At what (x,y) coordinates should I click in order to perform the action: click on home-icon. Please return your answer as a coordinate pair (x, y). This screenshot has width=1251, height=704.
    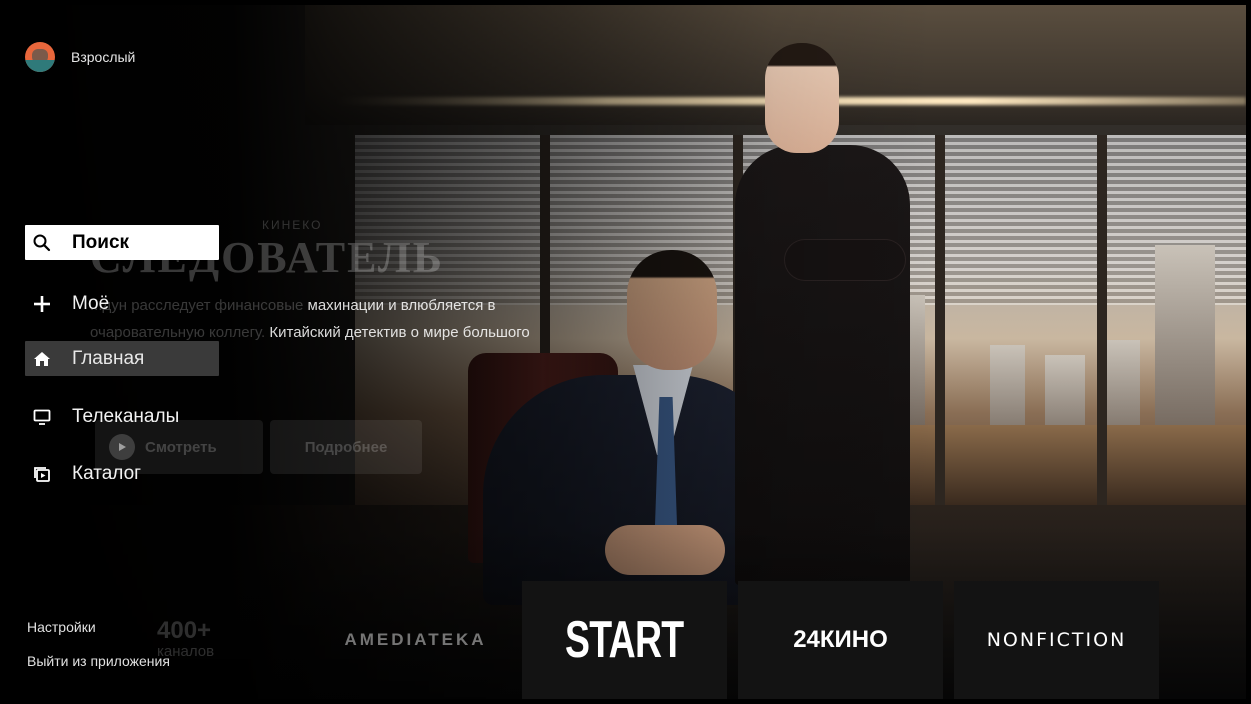
    Looking at the image, I should click on (42, 359).